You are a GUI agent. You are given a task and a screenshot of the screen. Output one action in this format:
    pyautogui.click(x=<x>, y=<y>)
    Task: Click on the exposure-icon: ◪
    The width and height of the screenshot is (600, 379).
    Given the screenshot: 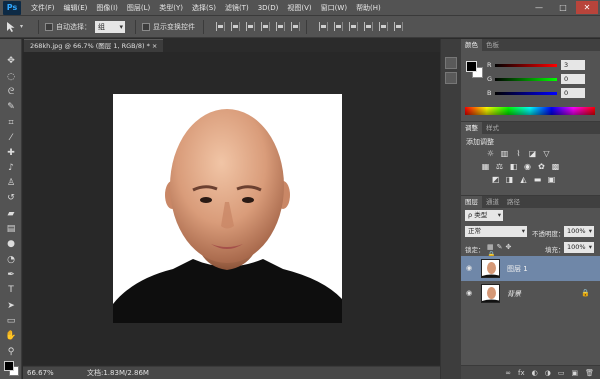 What is the action you would take?
    pyautogui.click(x=532, y=153)
    